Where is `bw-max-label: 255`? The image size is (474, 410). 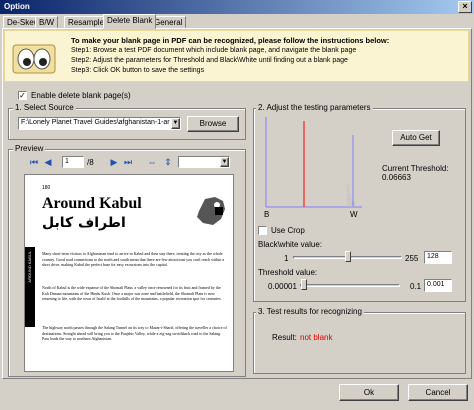
bw-max-label: 255 is located at coordinates (412, 258).